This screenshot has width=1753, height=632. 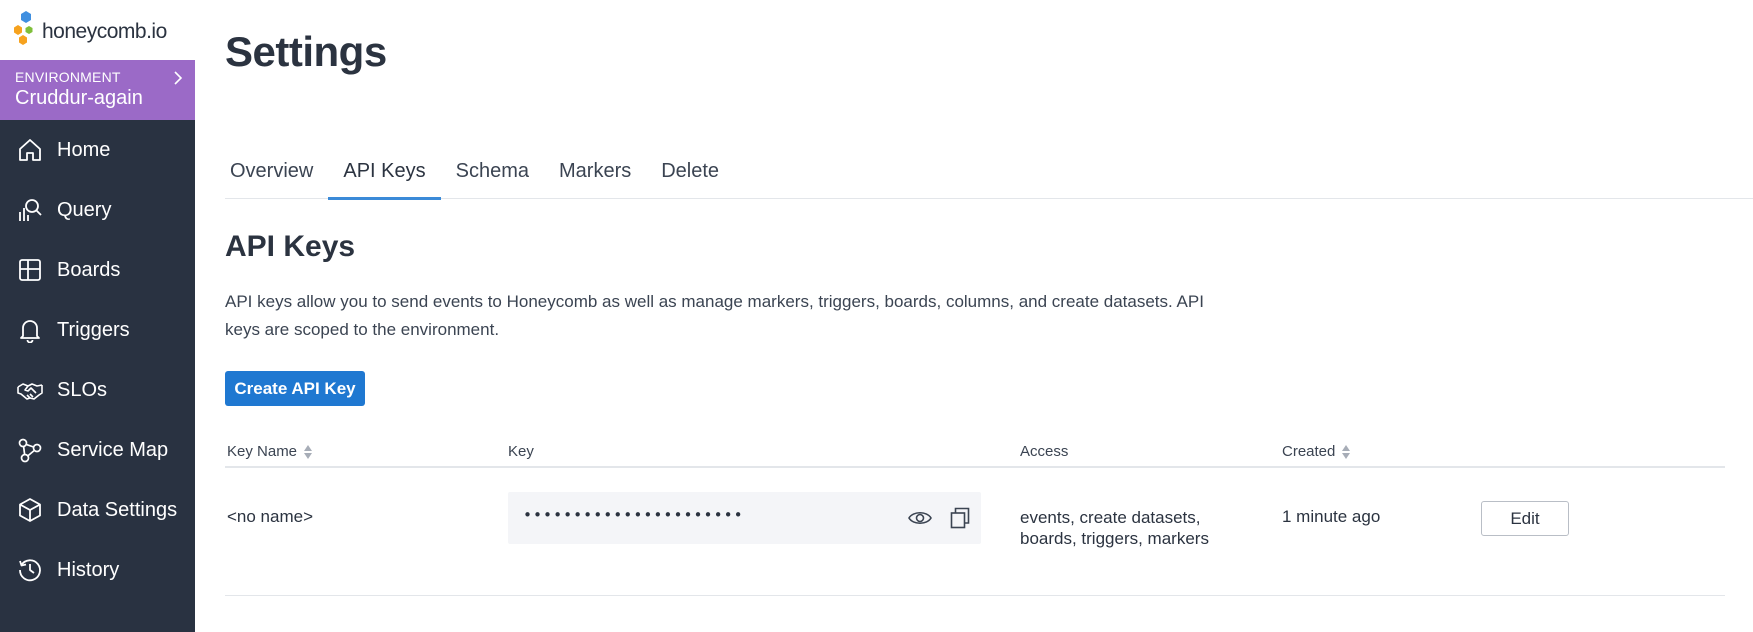 What do you see at coordinates (30, 270) in the screenshot?
I see `boards-icon` at bounding box center [30, 270].